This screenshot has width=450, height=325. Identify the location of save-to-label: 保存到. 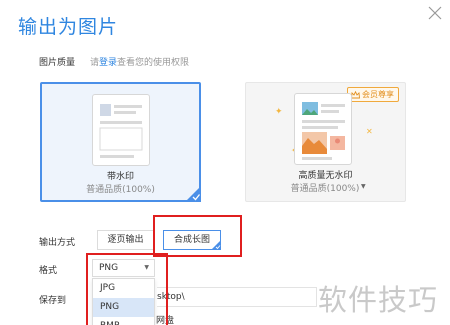
(53, 301).